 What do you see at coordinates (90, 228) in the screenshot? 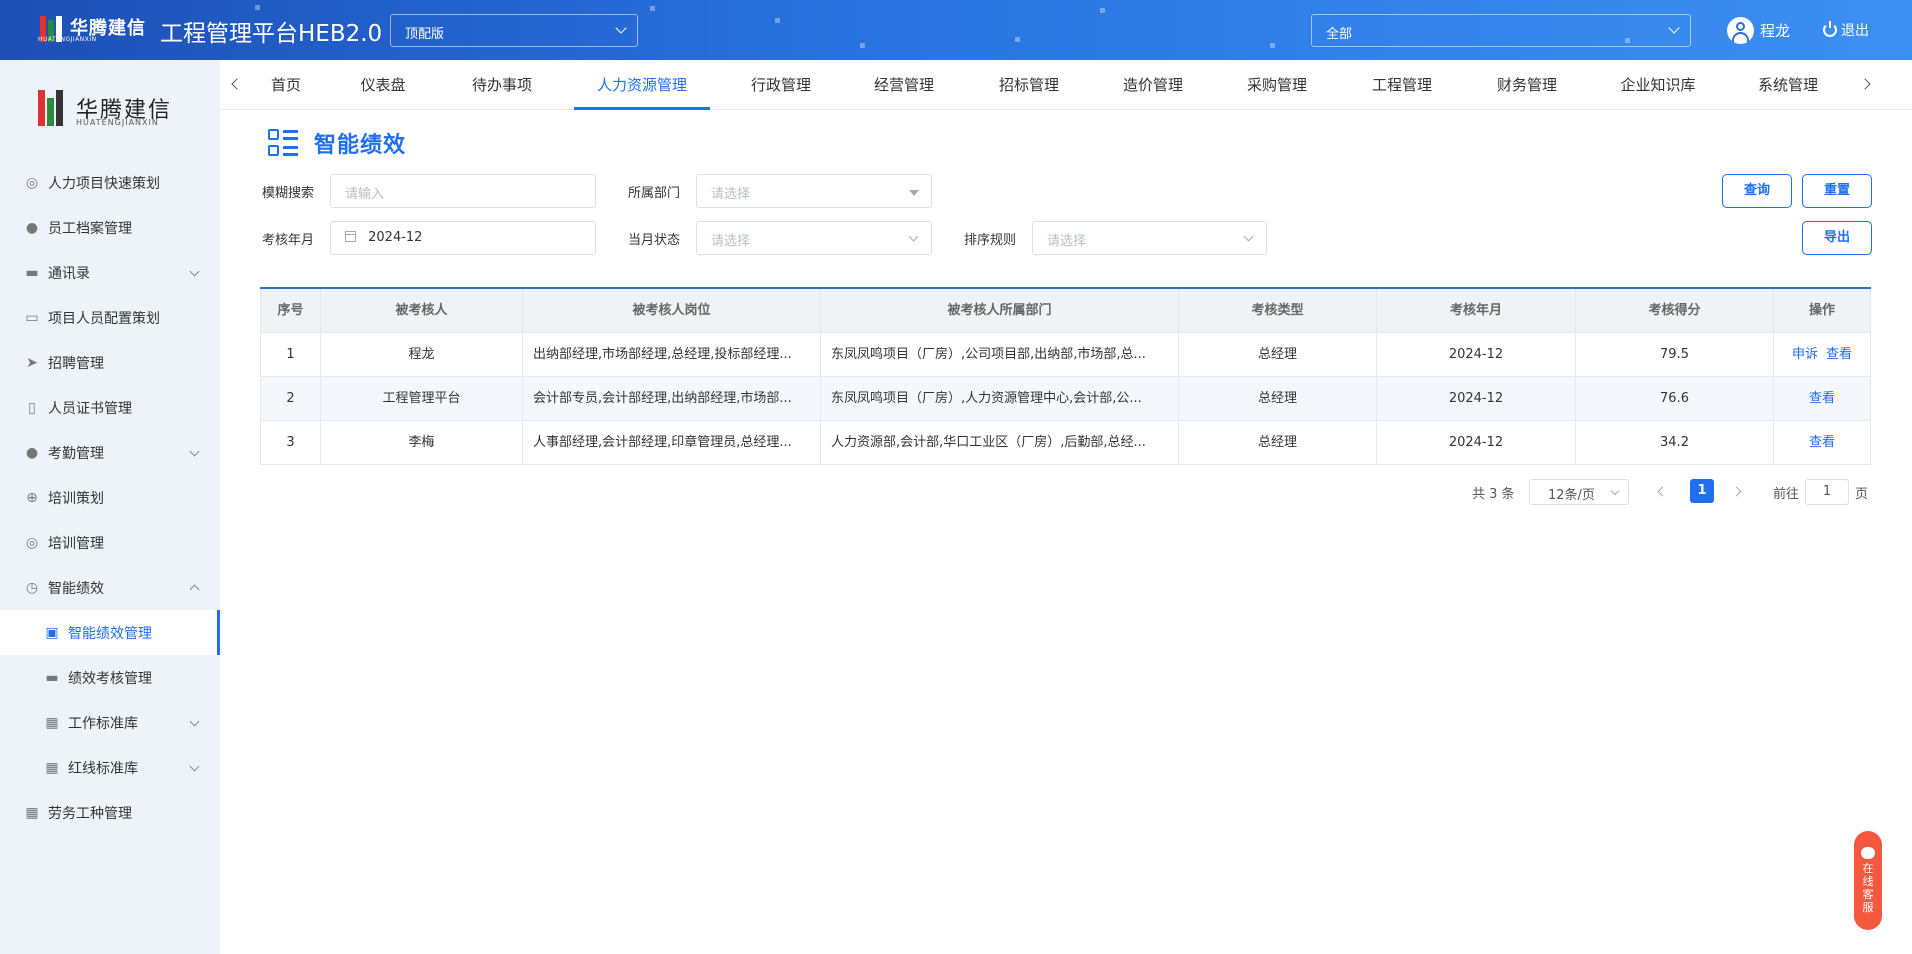
I see `sidebar-item-label: 员工档案管理` at bounding box center [90, 228].